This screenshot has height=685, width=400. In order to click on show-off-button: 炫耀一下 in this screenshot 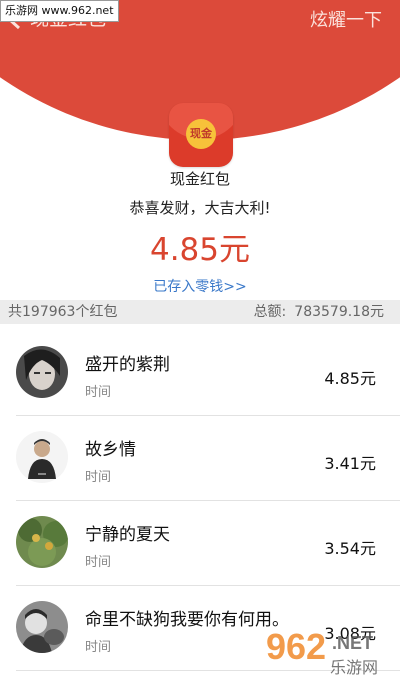, I will do `click(346, 19)`.